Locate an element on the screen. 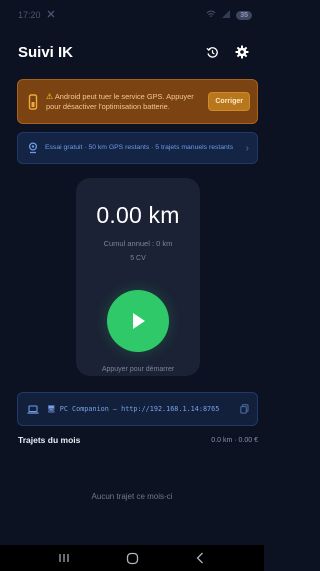 This screenshot has width=320, height=571. month-summary: 0.0 km · 0.00 € is located at coordinates (234, 440).